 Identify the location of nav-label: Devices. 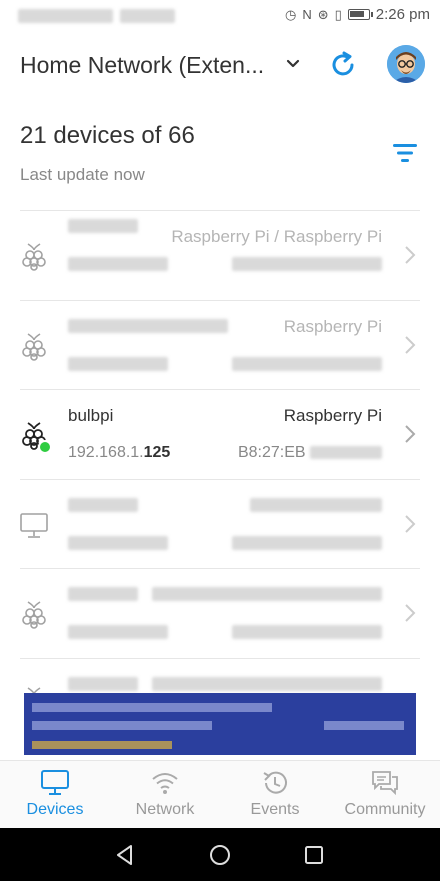
(55, 809).